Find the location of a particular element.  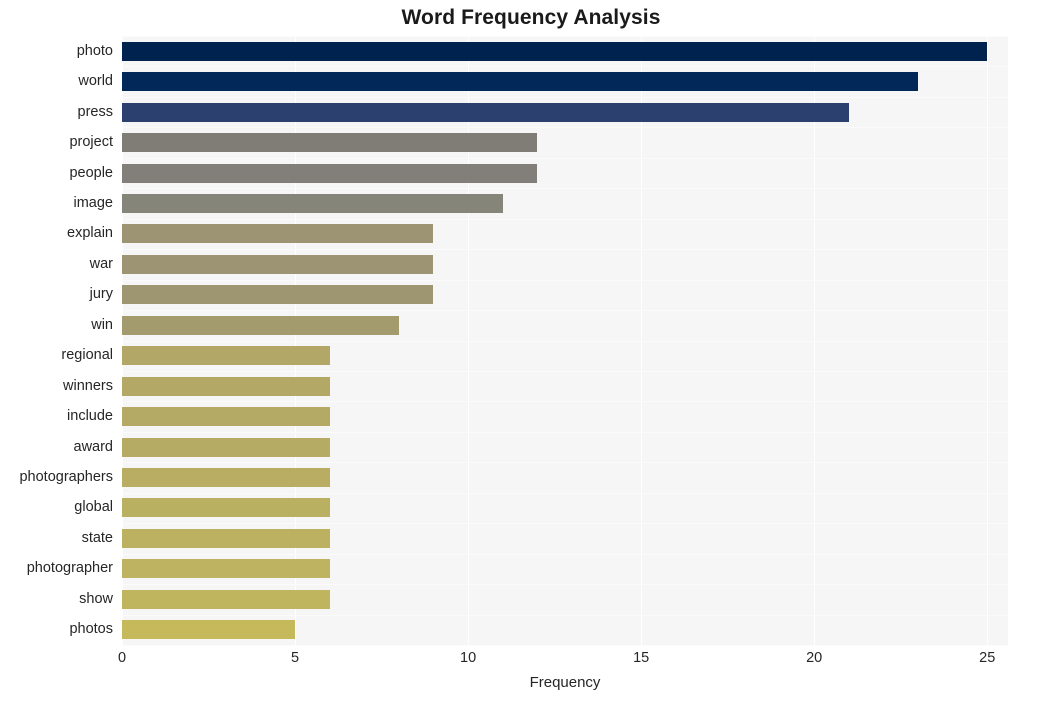

y-tick-label-project: project is located at coordinates (91, 142).